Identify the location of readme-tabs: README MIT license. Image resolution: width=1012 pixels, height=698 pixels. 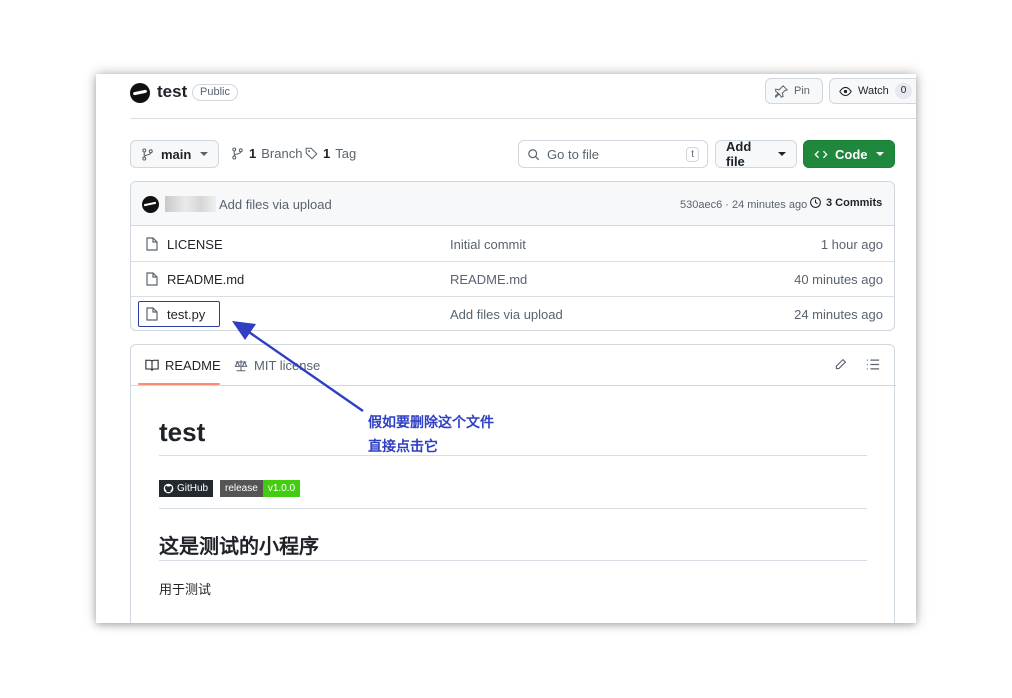
(513, 365).